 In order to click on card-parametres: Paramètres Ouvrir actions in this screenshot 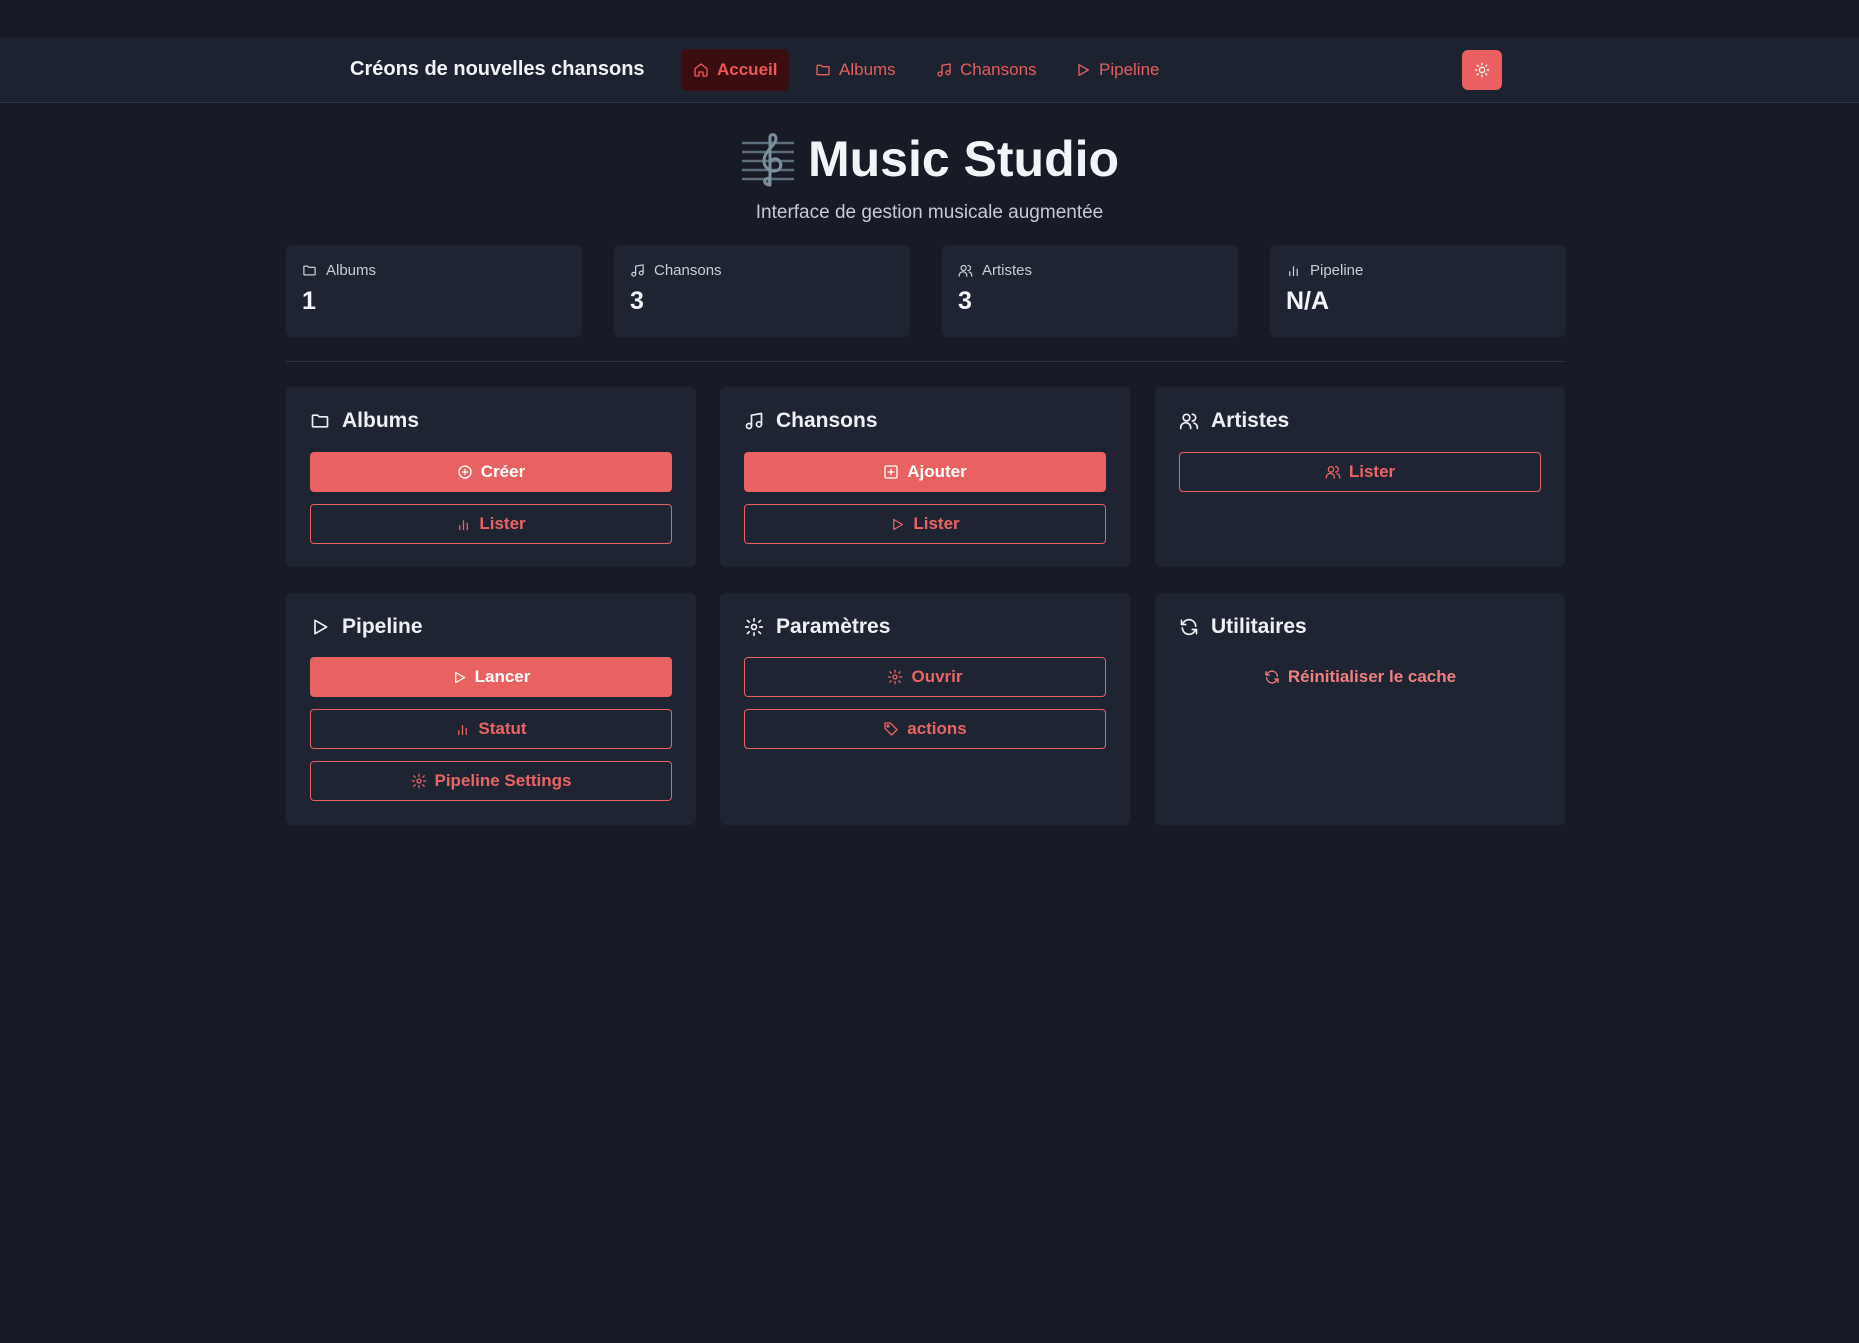, I will do `click(925, 709)`.